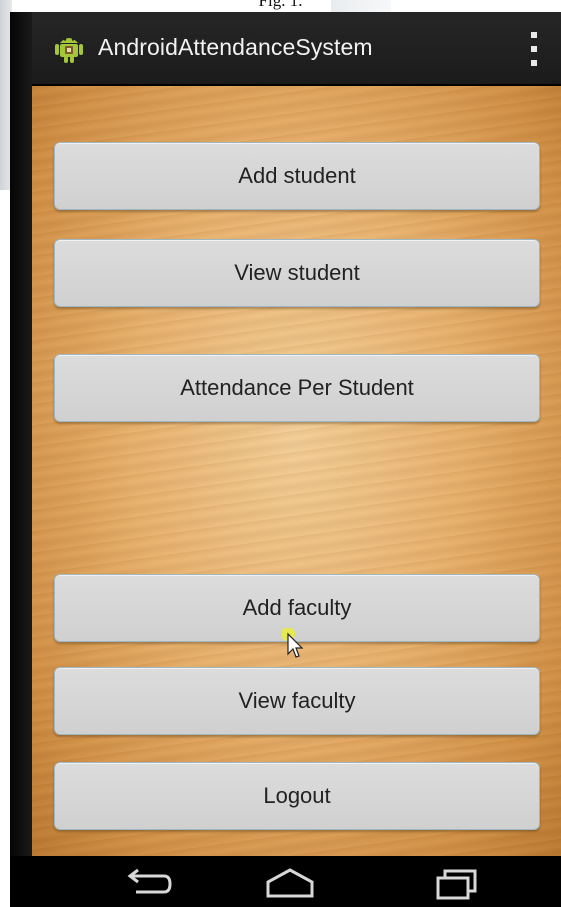 This screenshot has height=907, width=561. What do you see at coordinates (235, 47) in the screenshot?
I see `app-title: AndroidAttendanceSystem` at bounding box center [235, 47].